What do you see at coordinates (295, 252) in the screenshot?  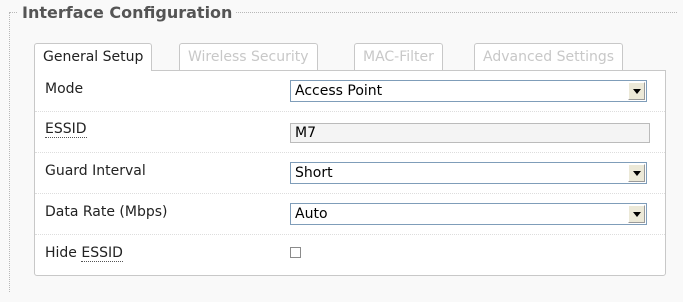 I see `hide-essid-checkbox` at bounding box center [295, 252].